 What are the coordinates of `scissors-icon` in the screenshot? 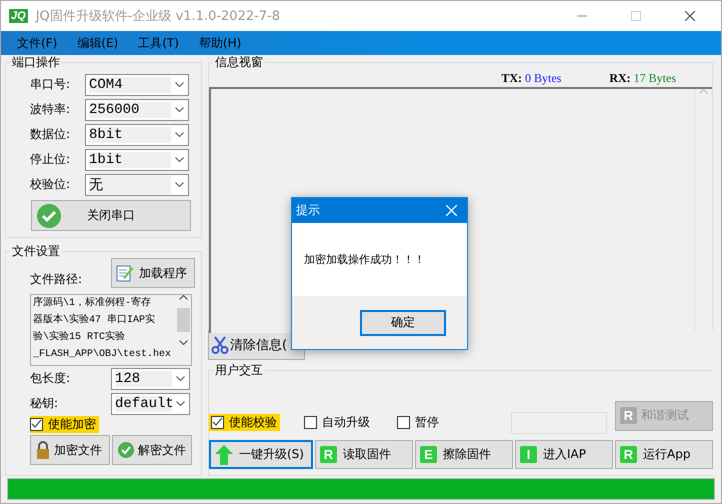 It's located at (220, 345).